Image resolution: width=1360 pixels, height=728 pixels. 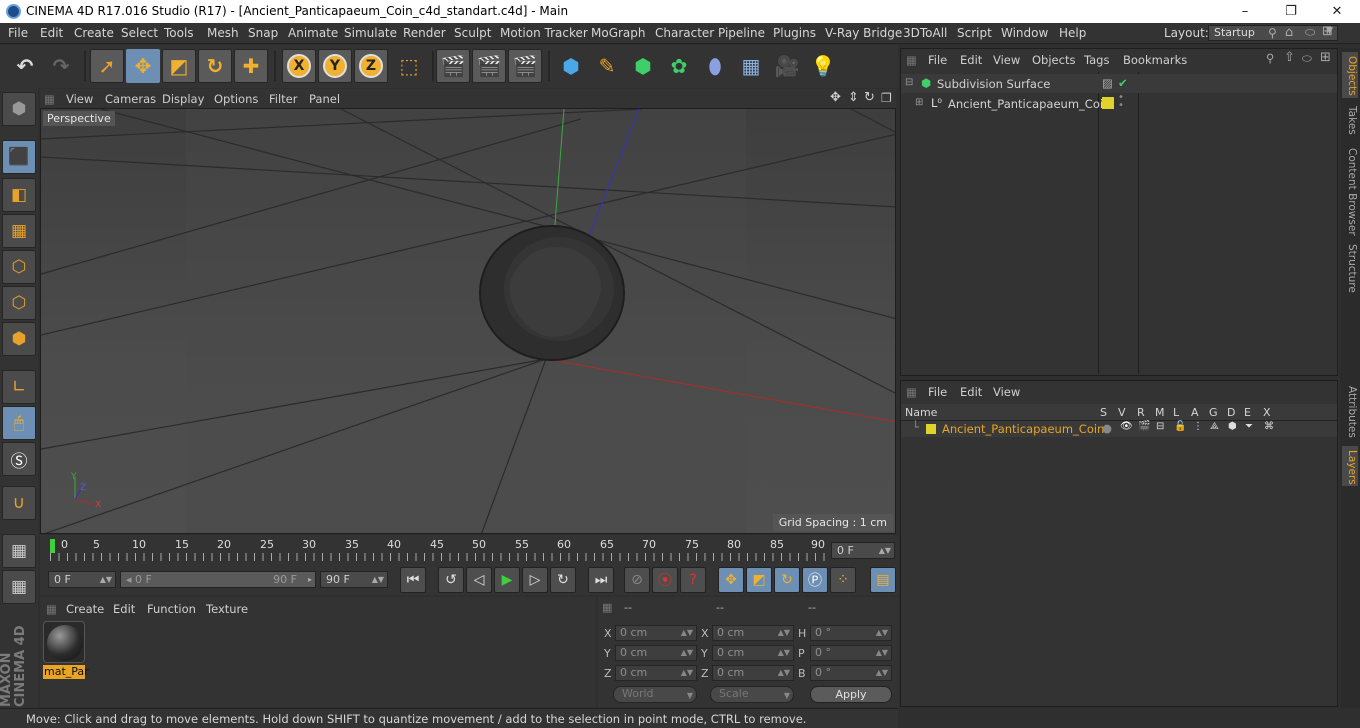 What do you see at coordinates (19, 195) in the screenshot?
I see `texture-mode-icon: ◧` at bounding box center [19, 195].